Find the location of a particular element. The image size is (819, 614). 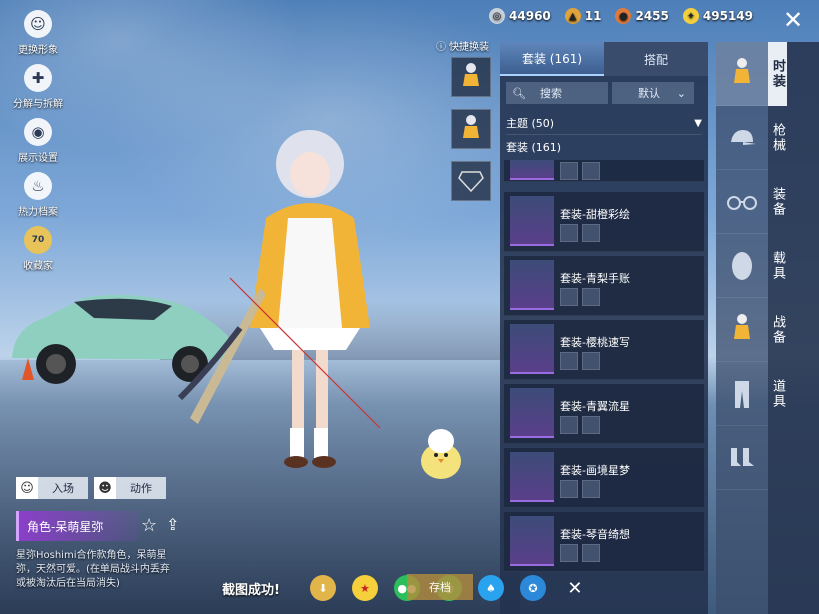

diamond-icon is located at coordinates (471, 181).